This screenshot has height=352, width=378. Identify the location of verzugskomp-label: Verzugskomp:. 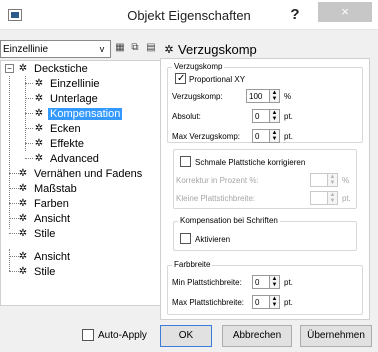
(197, 96).